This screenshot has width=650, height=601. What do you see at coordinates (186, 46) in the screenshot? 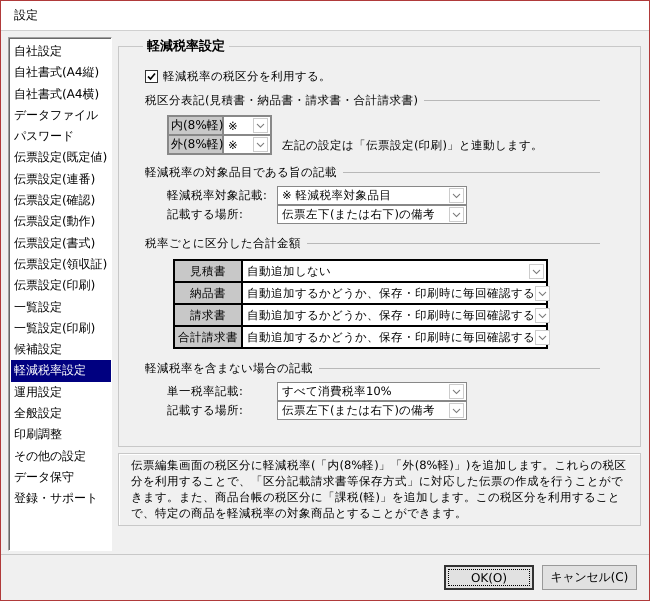
I see `group-title: 軽減税率設定` at bounding box center [186, 46].